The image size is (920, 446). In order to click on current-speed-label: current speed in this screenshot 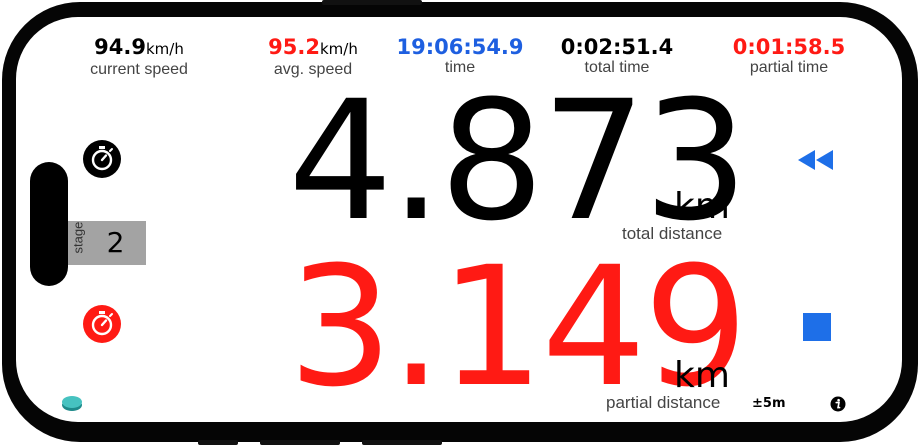, I will do `click(139, 69)`.